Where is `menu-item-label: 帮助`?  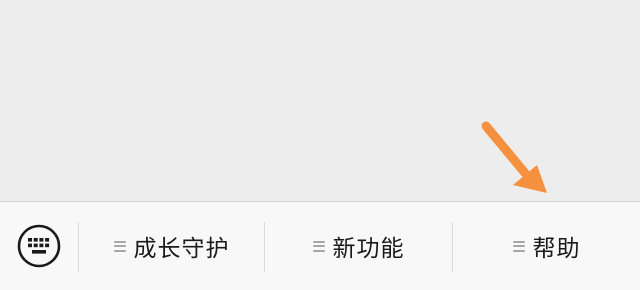
menu-item-label: 帮助 is located at coordinates (556, 249).